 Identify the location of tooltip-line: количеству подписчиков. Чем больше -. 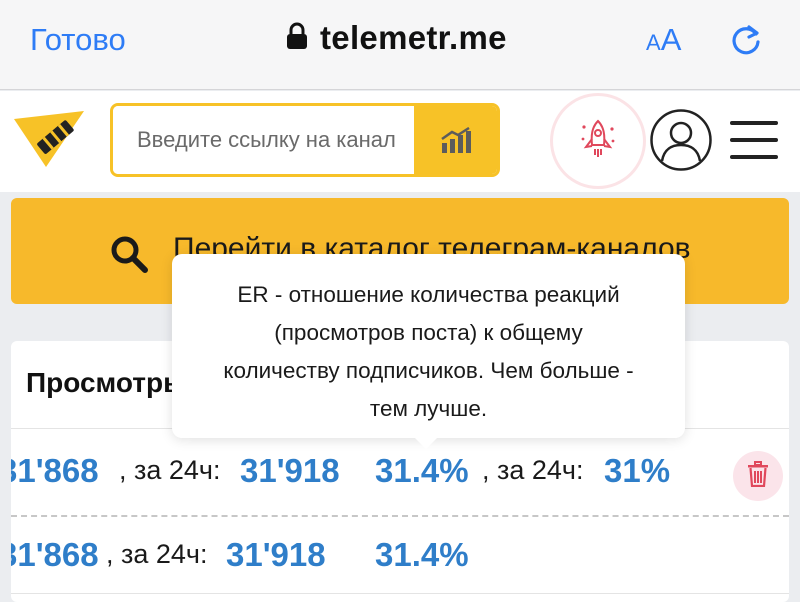
(428, 370).